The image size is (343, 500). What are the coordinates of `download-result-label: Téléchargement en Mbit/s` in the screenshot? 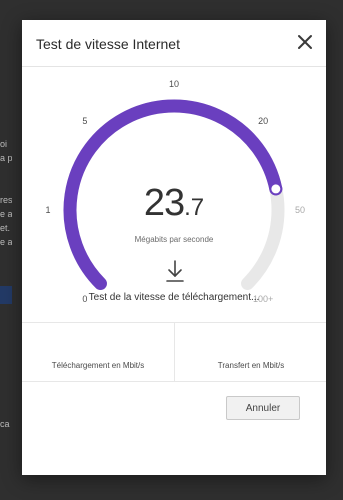 It's located at (98, 365).